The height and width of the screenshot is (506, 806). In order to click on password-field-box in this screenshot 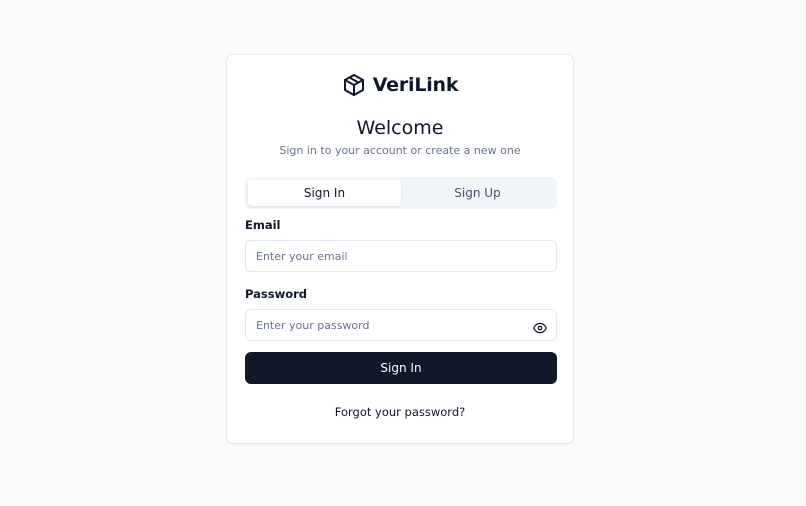, I will do `click(401, 325)`.